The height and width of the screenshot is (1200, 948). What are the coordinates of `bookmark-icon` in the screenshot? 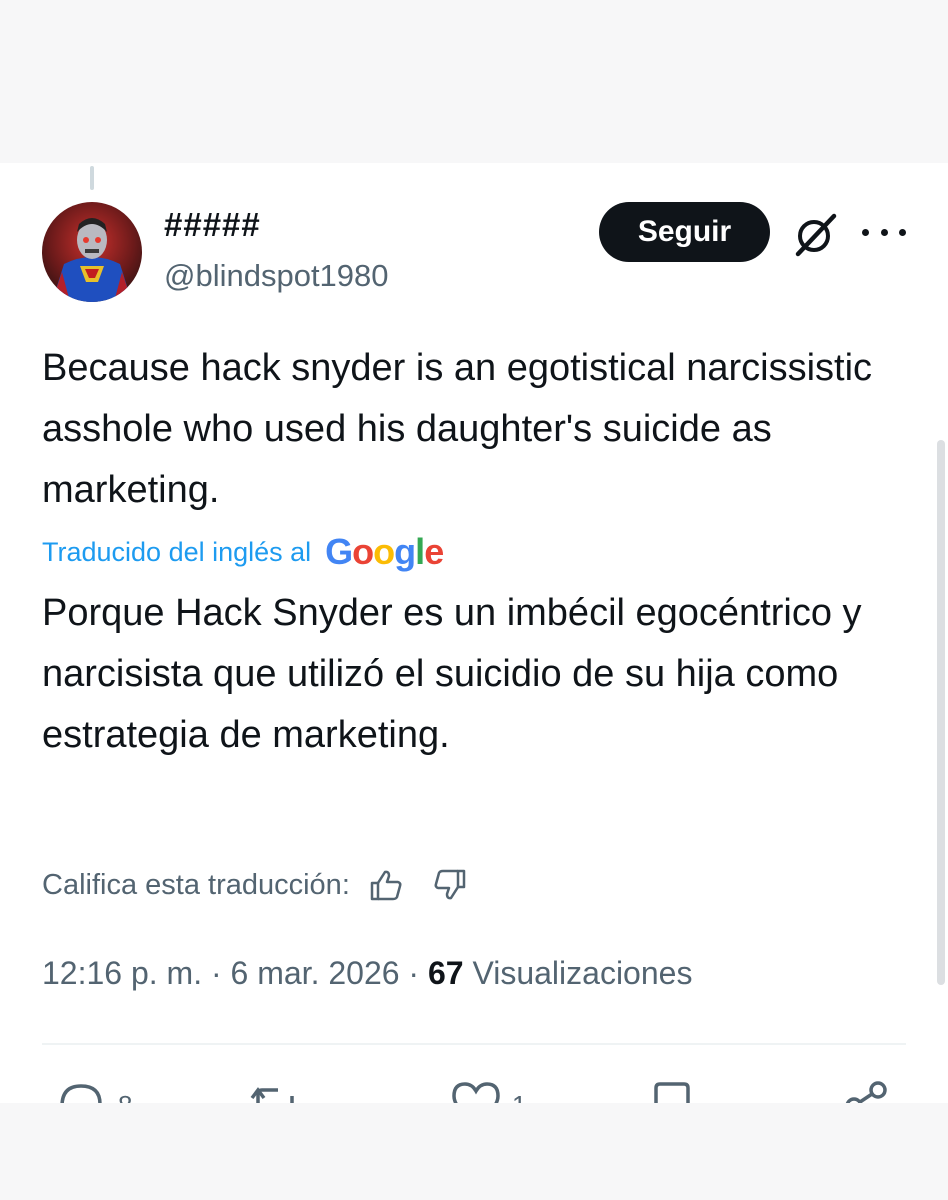 It's located at (672, 1094).